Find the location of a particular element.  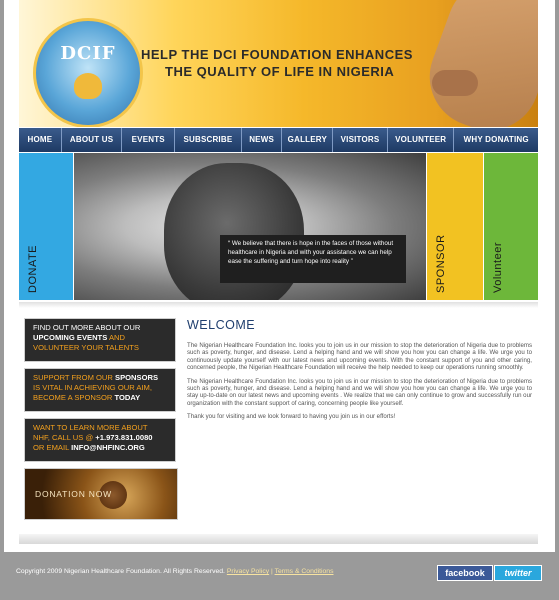

terms-link: Terms & Conditions is located at coordinates (304, 571).